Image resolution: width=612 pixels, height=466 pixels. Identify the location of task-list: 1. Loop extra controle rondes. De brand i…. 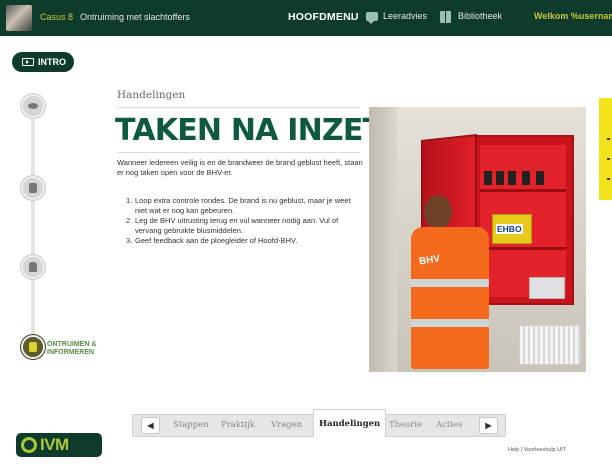
(244, 221).